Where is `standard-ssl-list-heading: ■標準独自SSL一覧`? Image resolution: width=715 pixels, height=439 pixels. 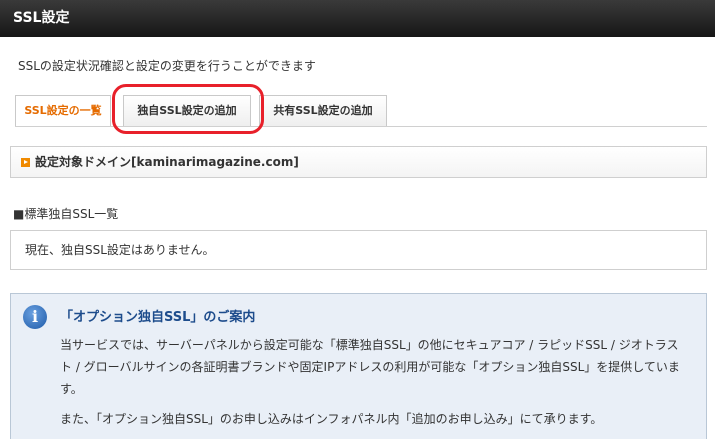 standard-ssl-list-heading: ■標準独自SSL一覧 is located at coordinates (66, 214).